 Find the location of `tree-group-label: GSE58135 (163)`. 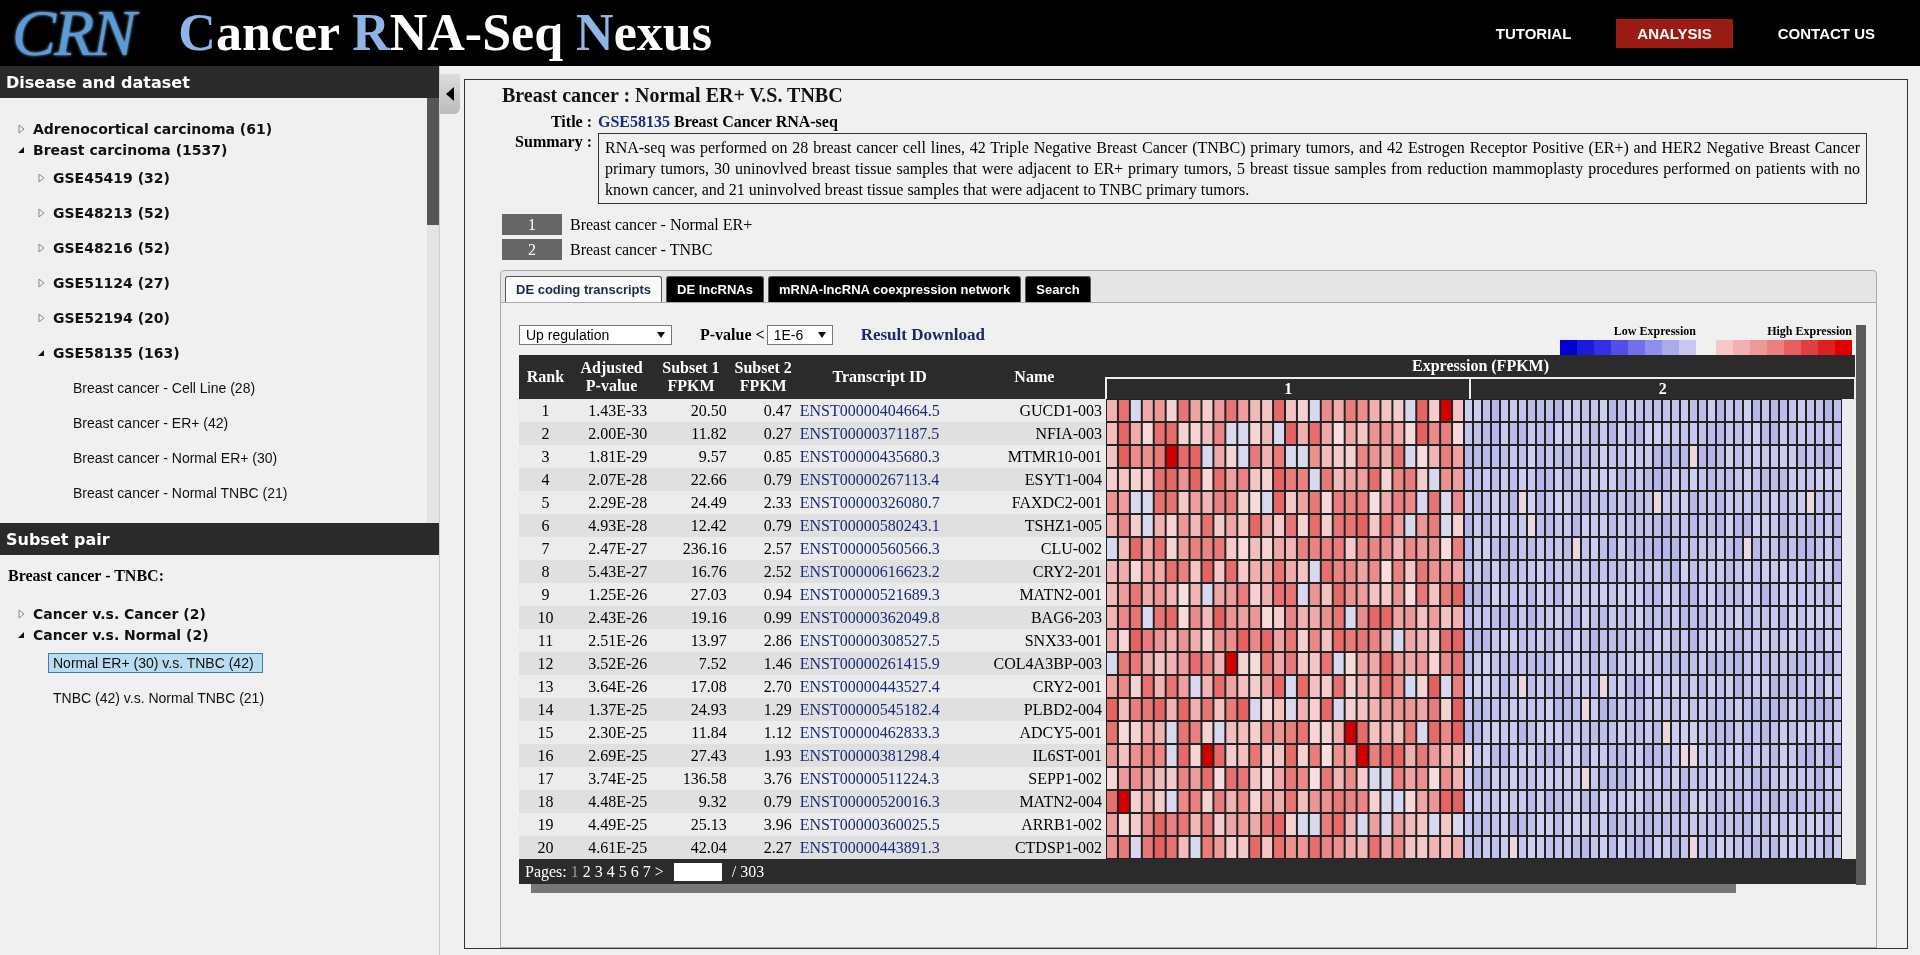

tree-group-label: GSE58135 (163) is located at coordinates (118, 352).